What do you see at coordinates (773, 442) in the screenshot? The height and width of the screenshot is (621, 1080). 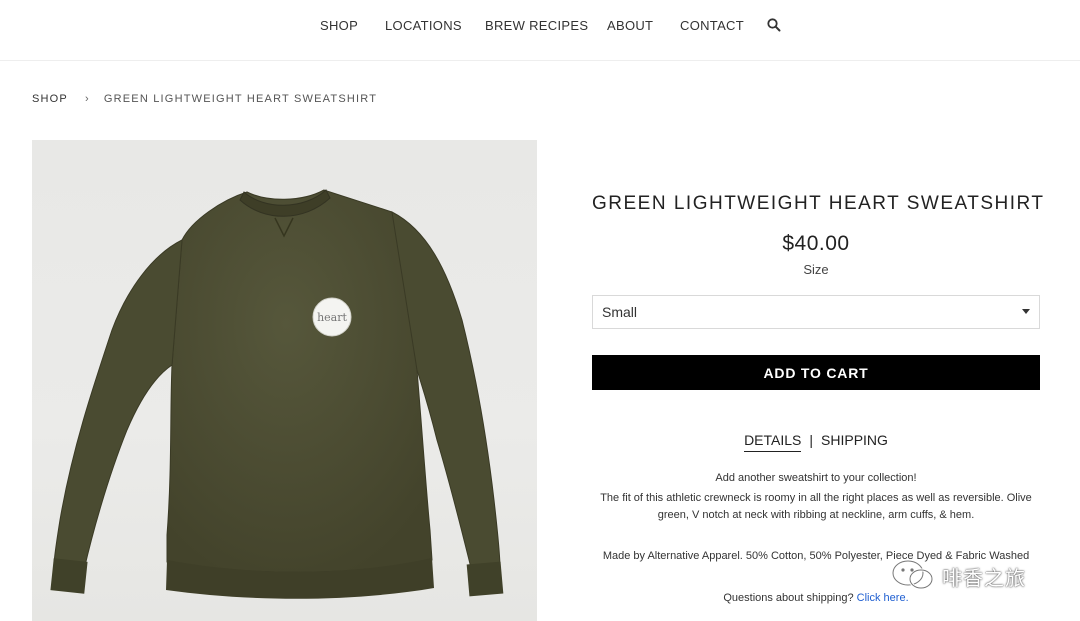 I see `tab-details: DETAILS` at bounding box center [773, 442].